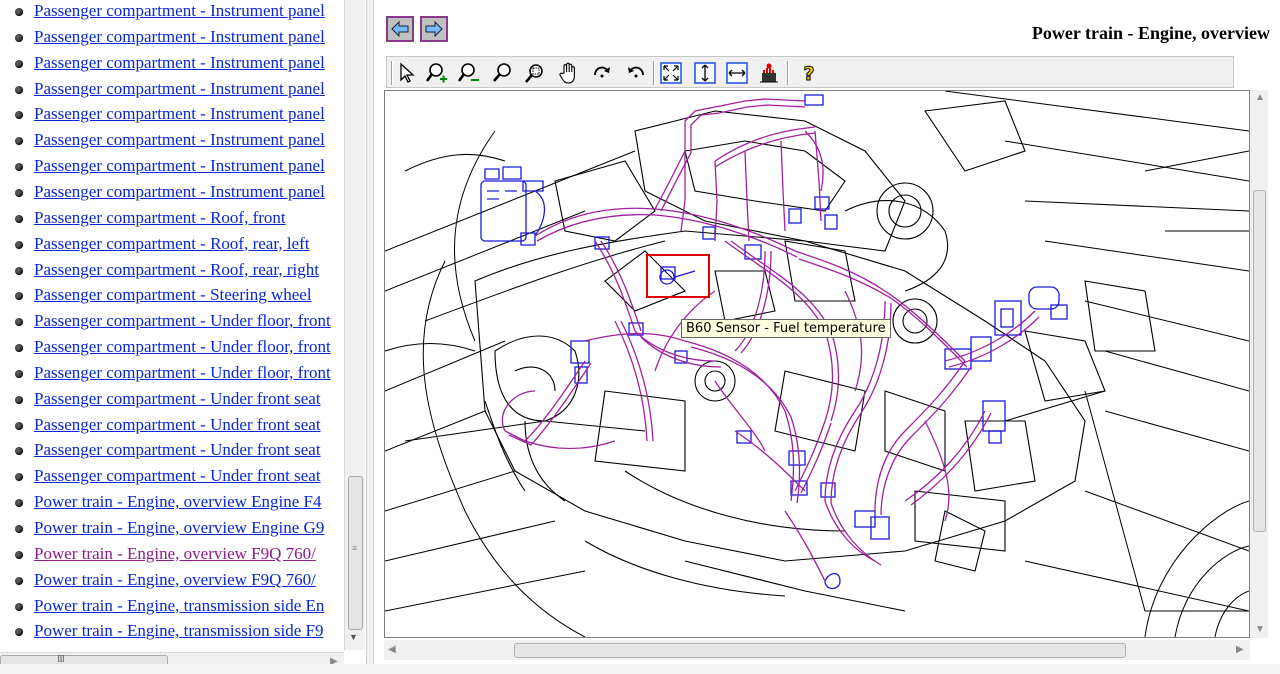  I want to click on fit-all-button, so click(671, 73).